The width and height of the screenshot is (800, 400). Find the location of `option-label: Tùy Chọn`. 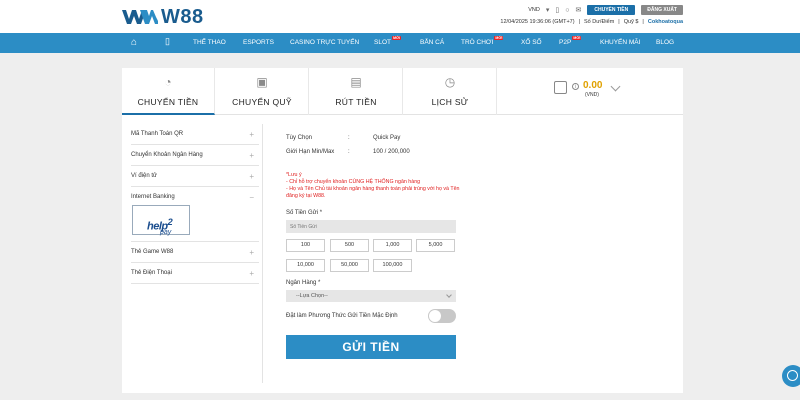

option-label: Tùy Chọn is located at coordinates (299, 138).